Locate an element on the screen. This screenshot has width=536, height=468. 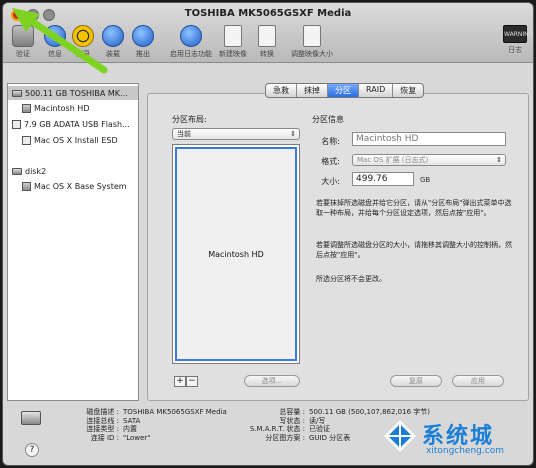
help-button: ? is located at coordinates (32, 450).